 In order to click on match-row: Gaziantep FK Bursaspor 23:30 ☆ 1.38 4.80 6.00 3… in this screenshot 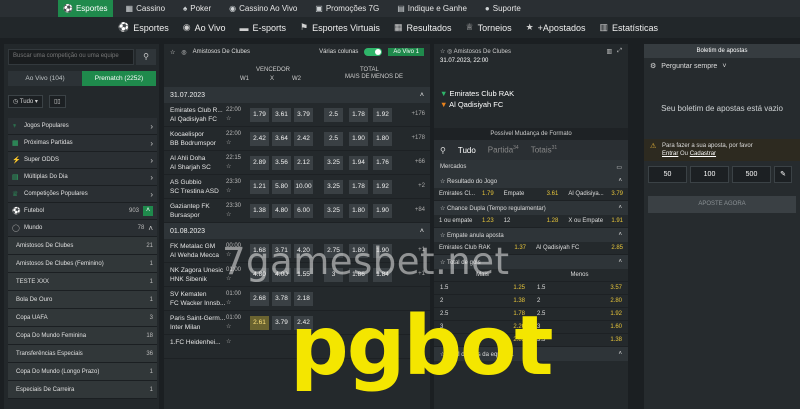, I will do `click(297, 211)`.